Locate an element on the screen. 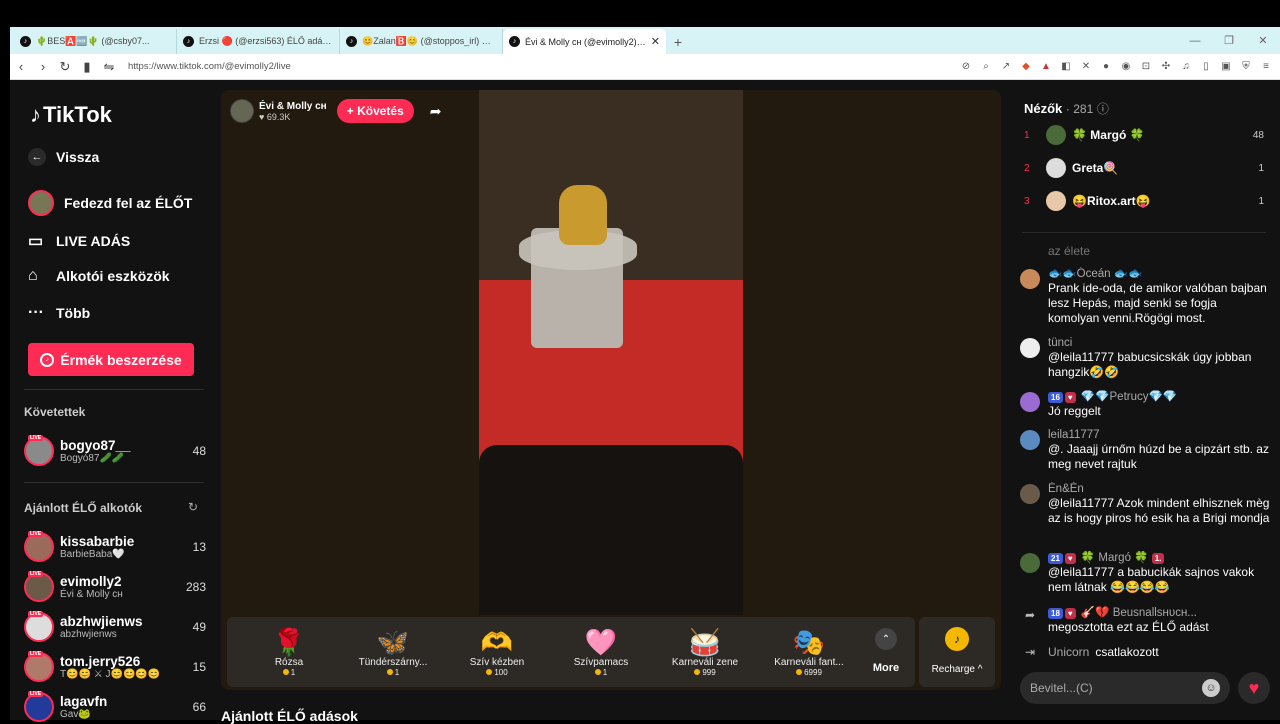 Image resolution: width=1280 pixels, height=724 pixels. live-video is located at coordinates (611, 352).